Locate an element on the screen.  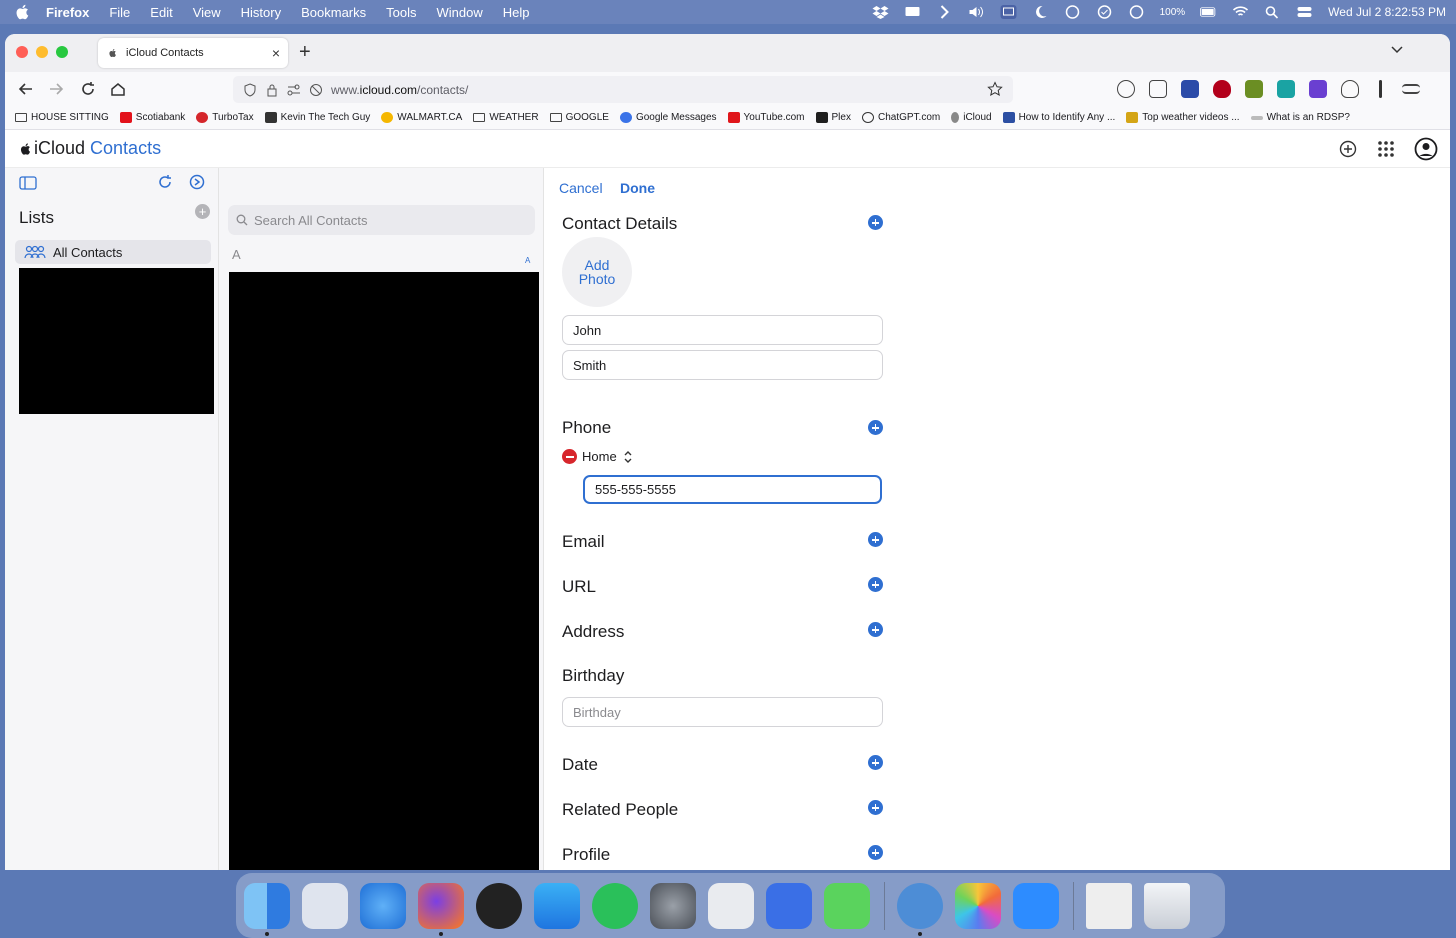
add-url-button is located at coordinates (875, 584).